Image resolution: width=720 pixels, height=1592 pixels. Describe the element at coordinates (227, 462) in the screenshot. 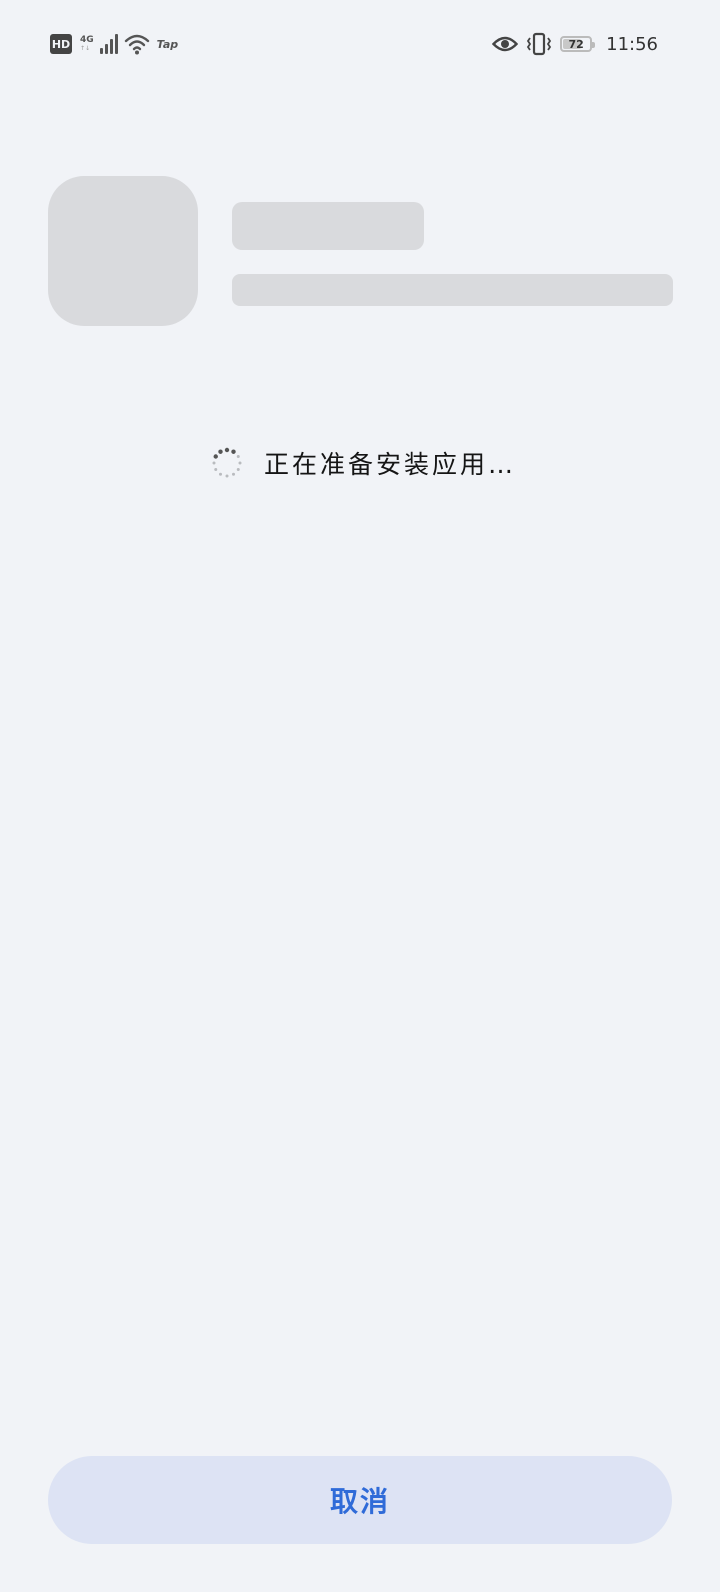

I see `loading-spinner-icon` at that location.